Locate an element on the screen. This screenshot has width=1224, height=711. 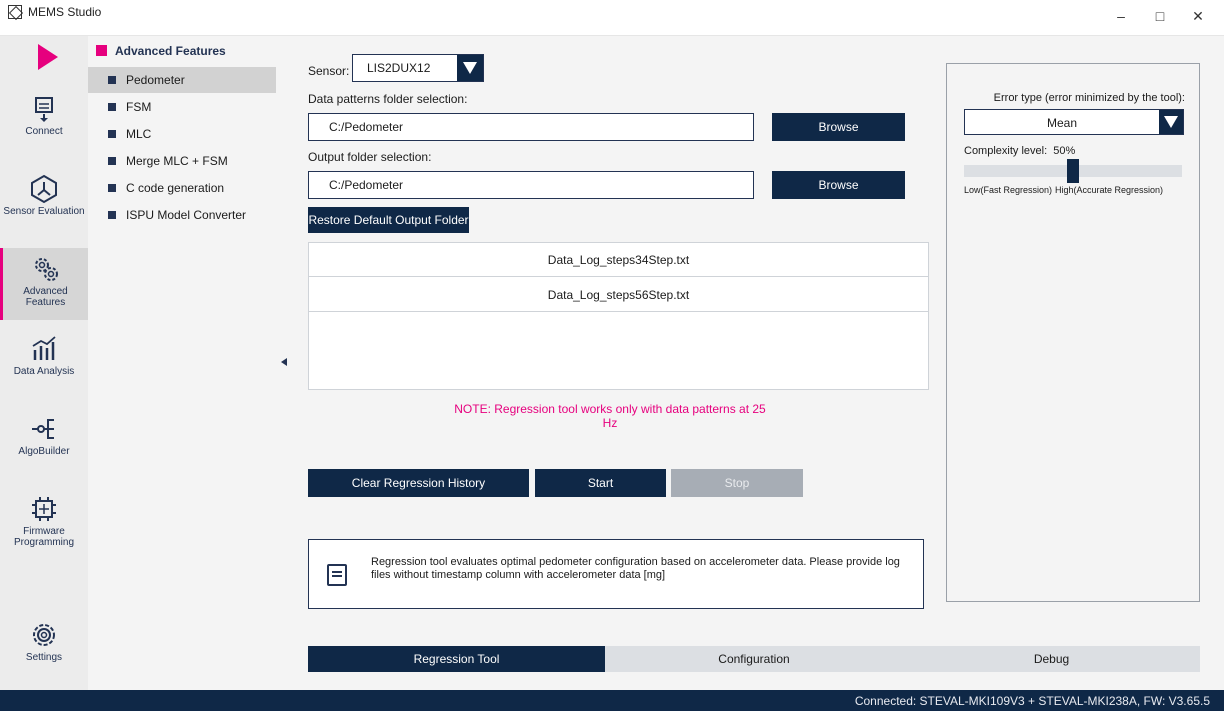
rail-item-advanced-features: Advanced Features is located at coordinates (44, 284).